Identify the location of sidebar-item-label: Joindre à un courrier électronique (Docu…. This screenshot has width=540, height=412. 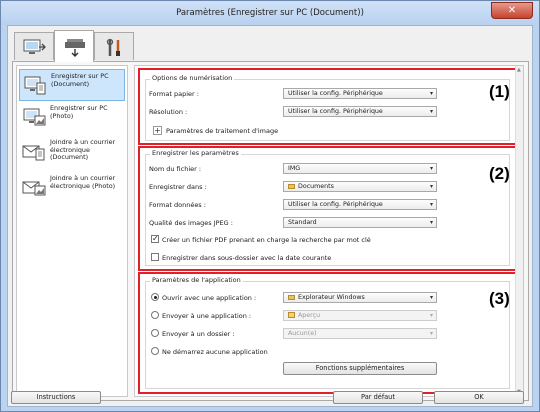
(83, 150).